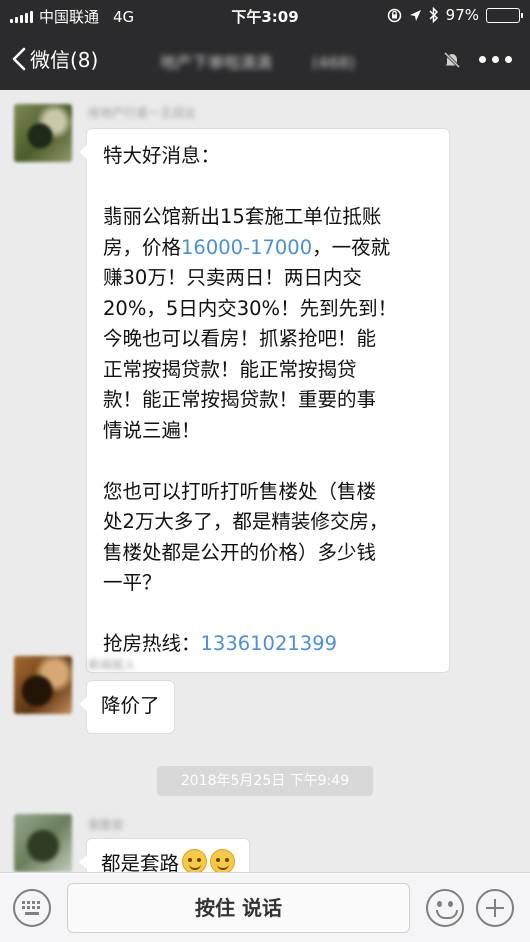 This screenshot has width=530, height=942. Describe the element at coordinates (106, 825) in the screenshot. I see `sender-name: 张歌安` at that location.